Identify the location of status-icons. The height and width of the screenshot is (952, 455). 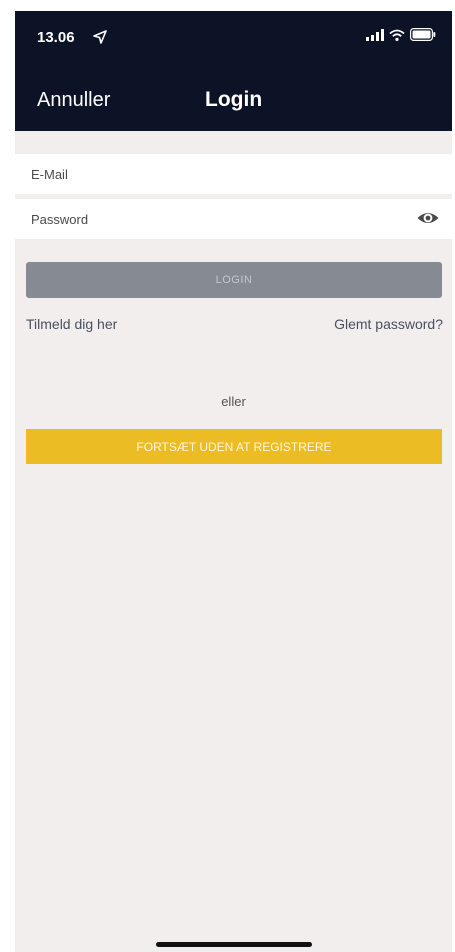
(401, 34).